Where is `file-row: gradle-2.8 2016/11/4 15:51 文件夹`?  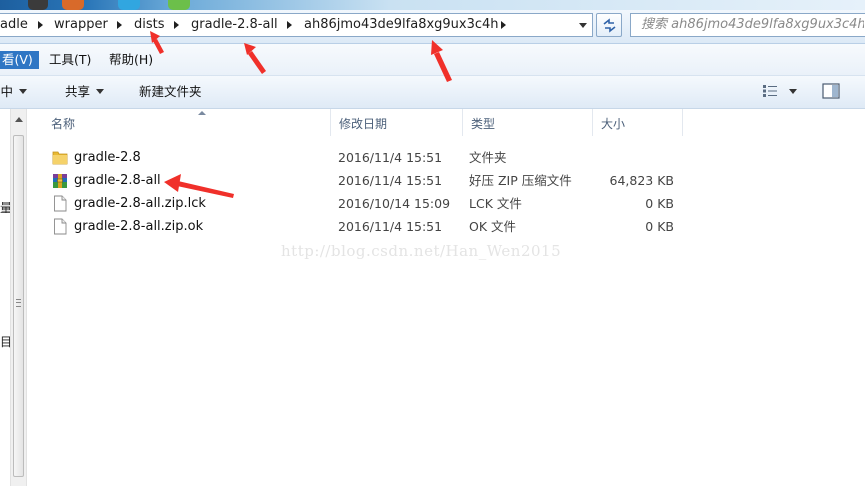
file-row: gradle-2.8 2016/11/4 15:51 文件夹 is located at coordinates (446, 157).